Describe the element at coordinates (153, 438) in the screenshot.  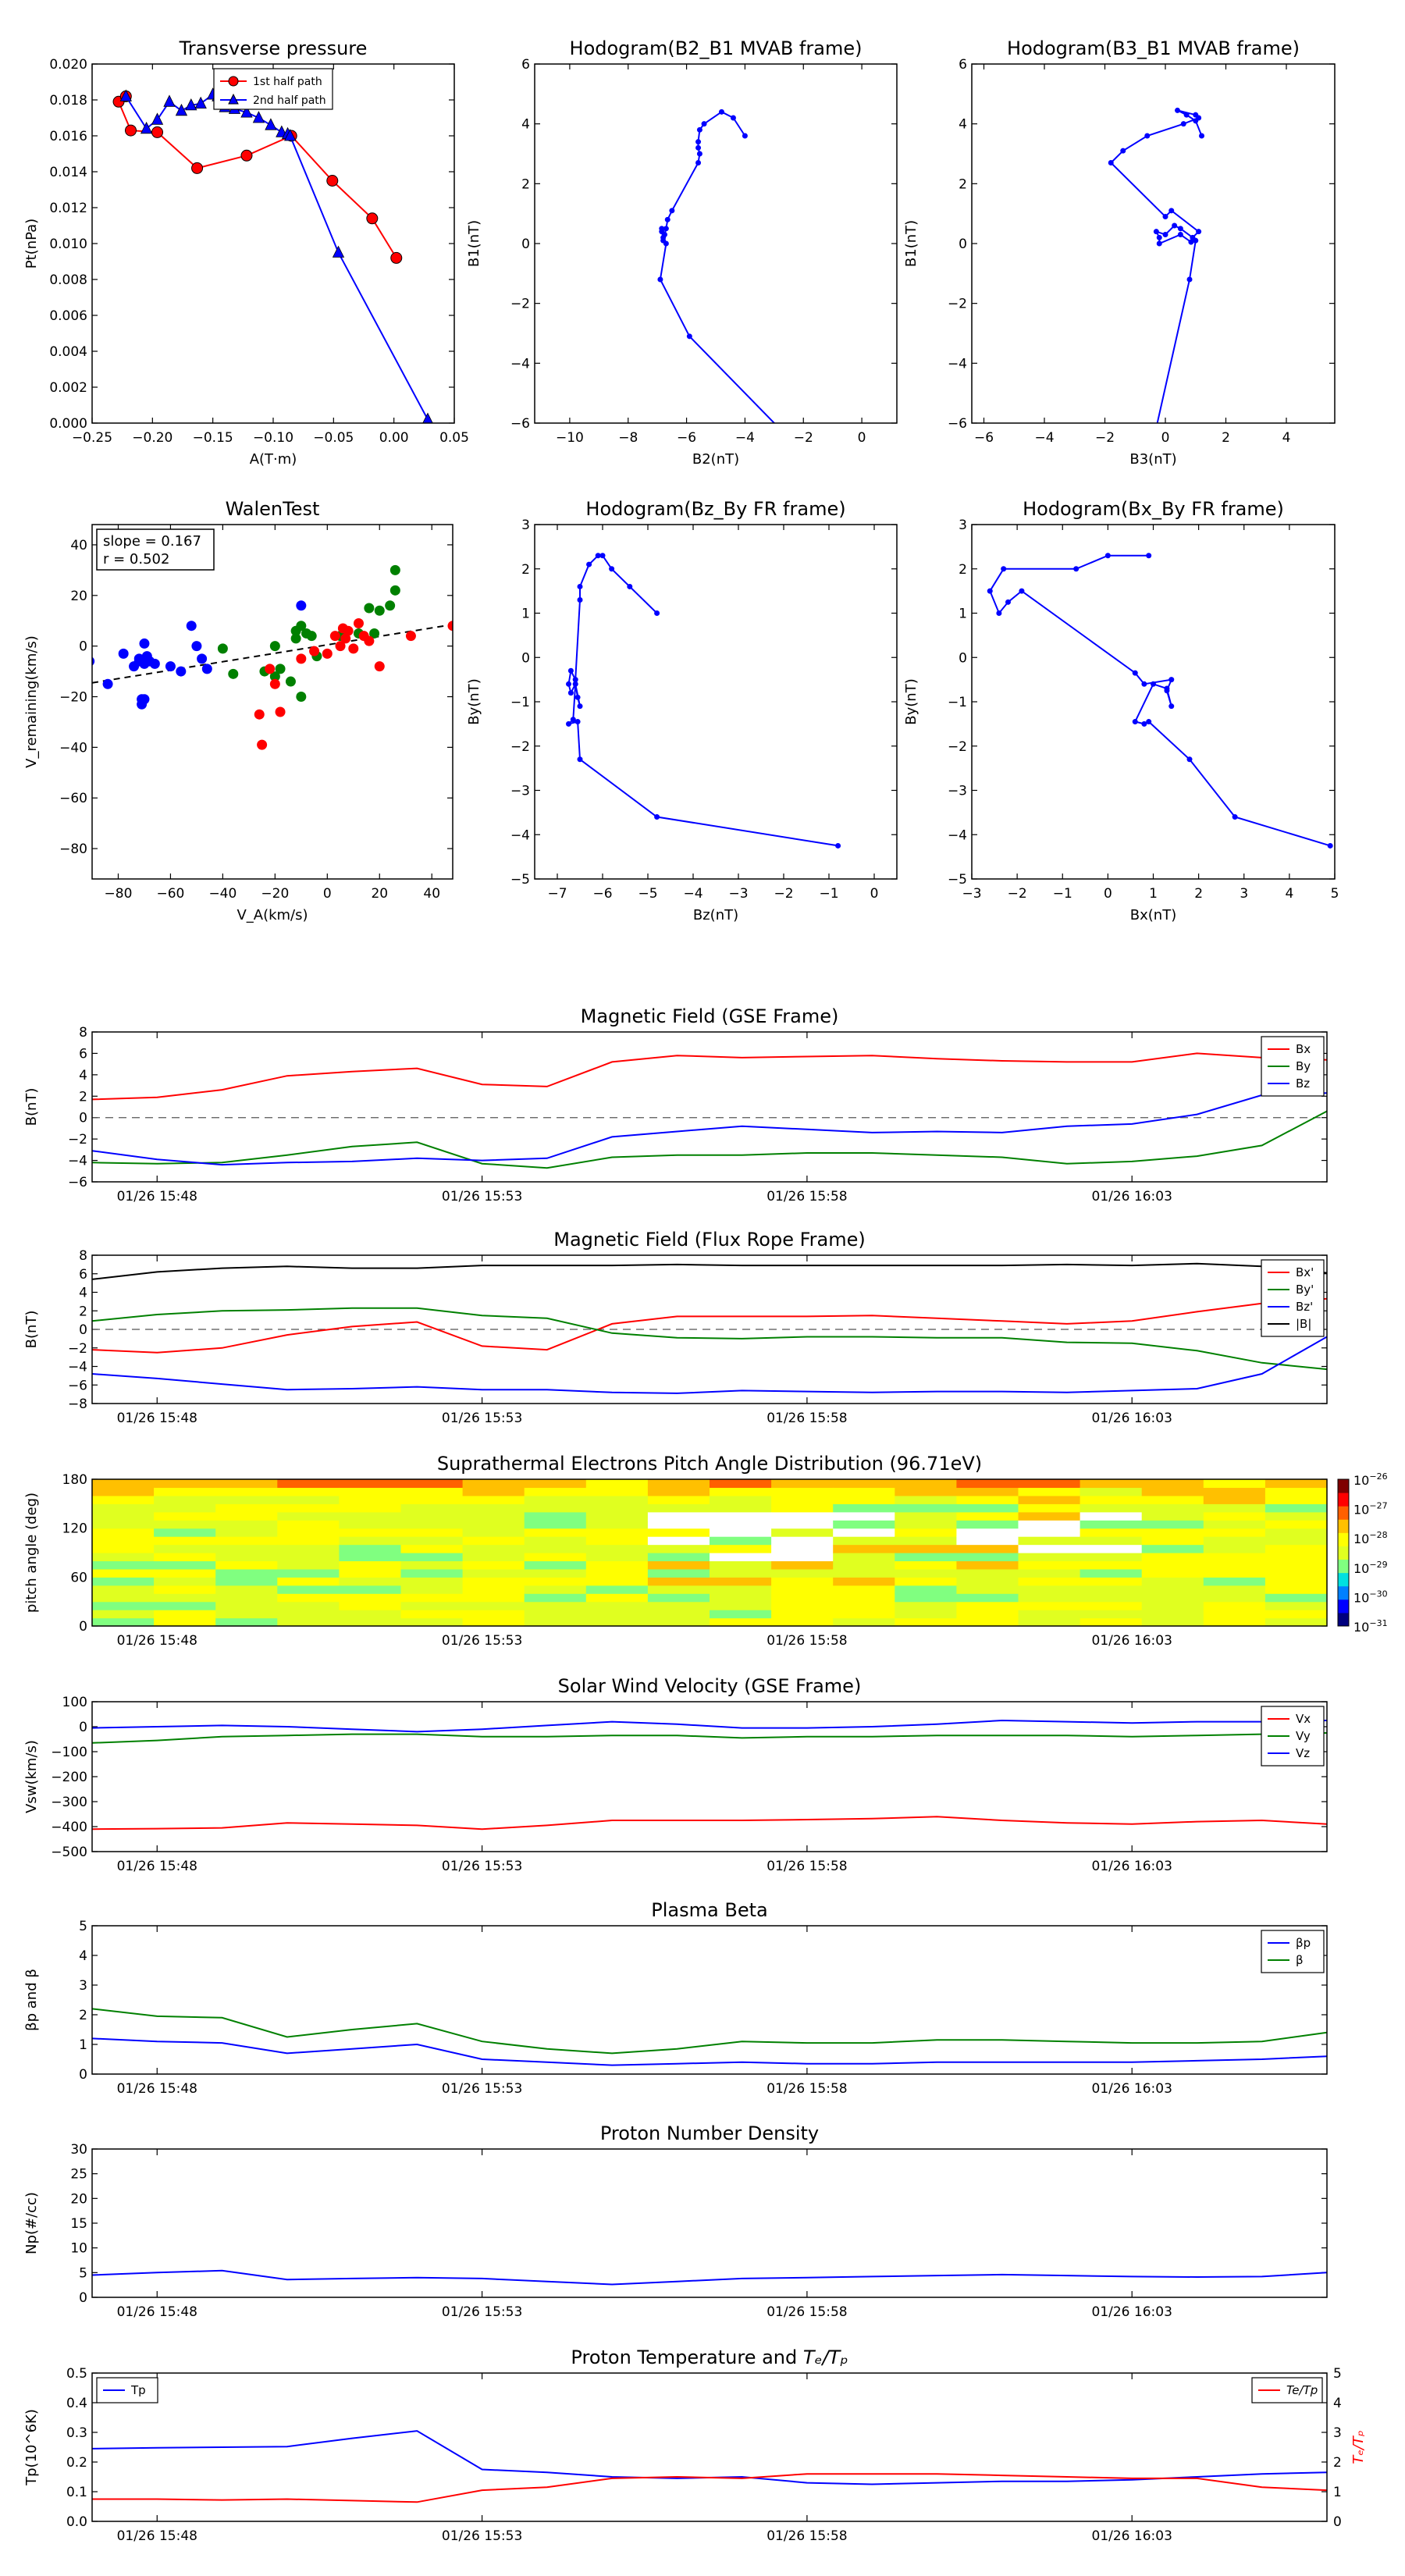
I see `x-tick-label: −0.20` at that location.